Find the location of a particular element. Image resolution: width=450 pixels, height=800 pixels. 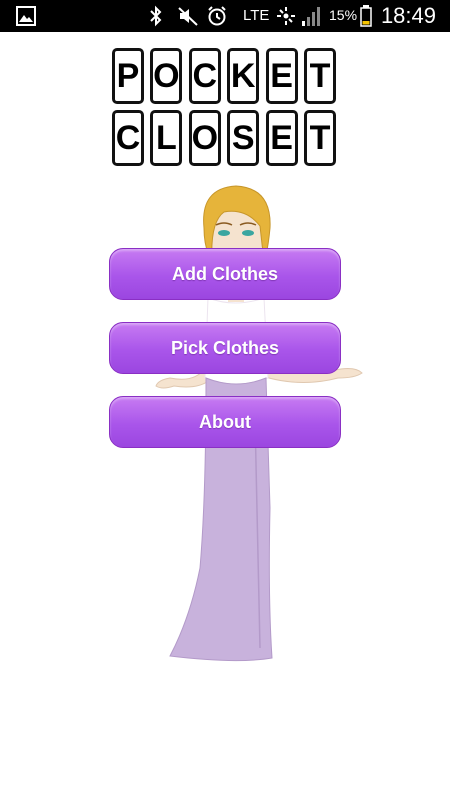

pocket-closet-logo: P O C K E T C L O S E T is located at coordinates (224, 108).